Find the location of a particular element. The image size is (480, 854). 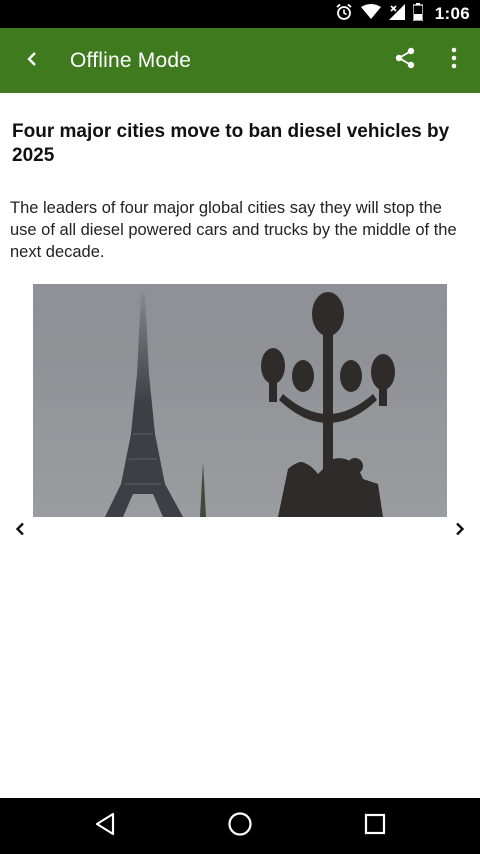

nav-recents-icon is located at coordinates (375, 826).